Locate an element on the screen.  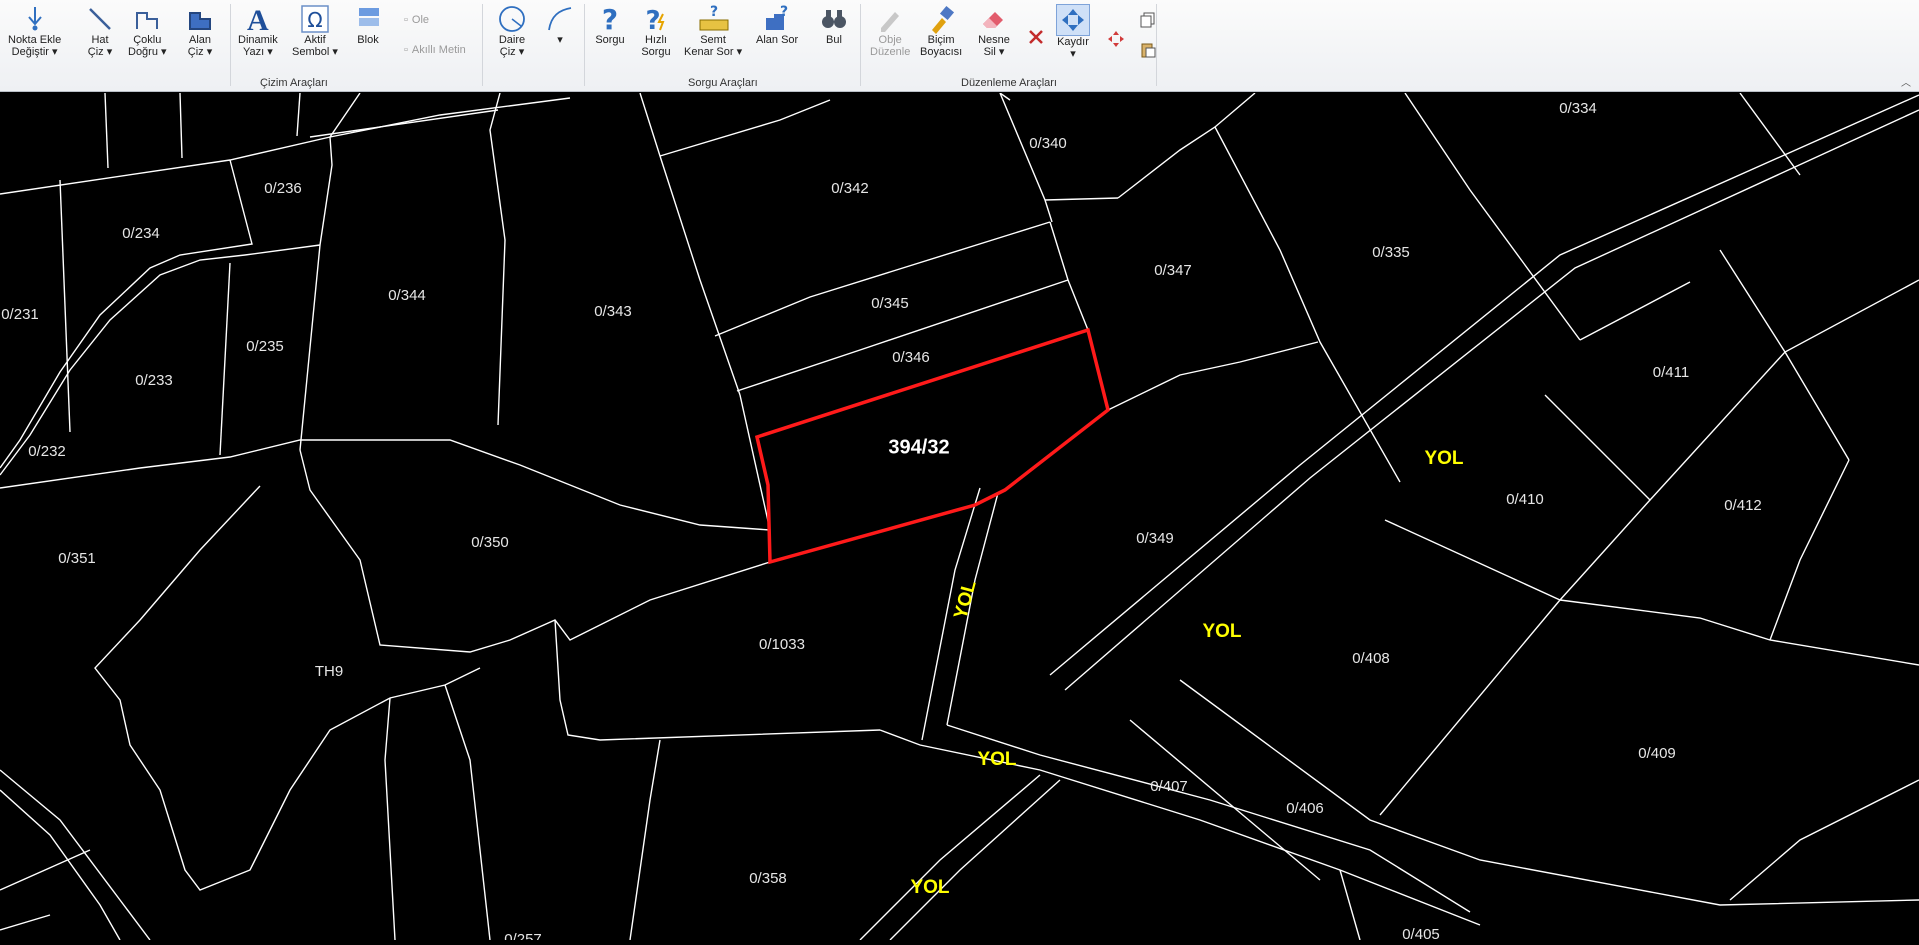
tool-label: Bul is located at coordinates (834, 40).